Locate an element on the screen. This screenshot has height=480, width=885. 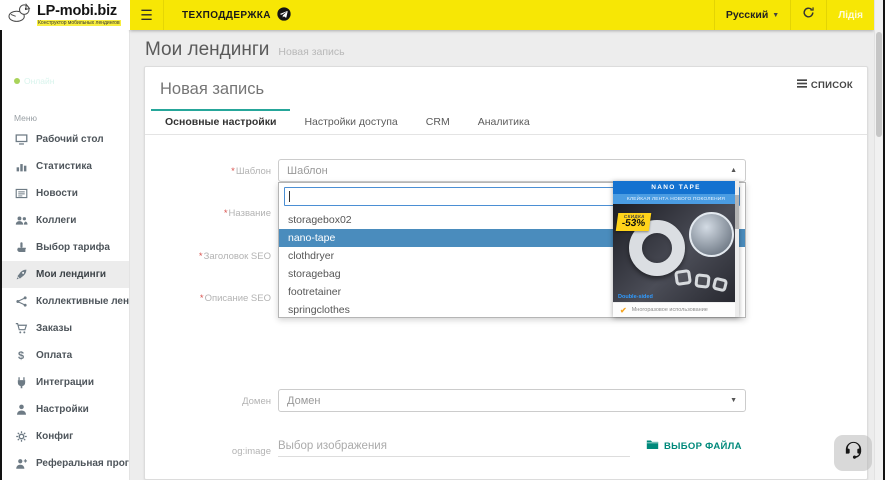
og-image-input is located at coordinates (454, 446).